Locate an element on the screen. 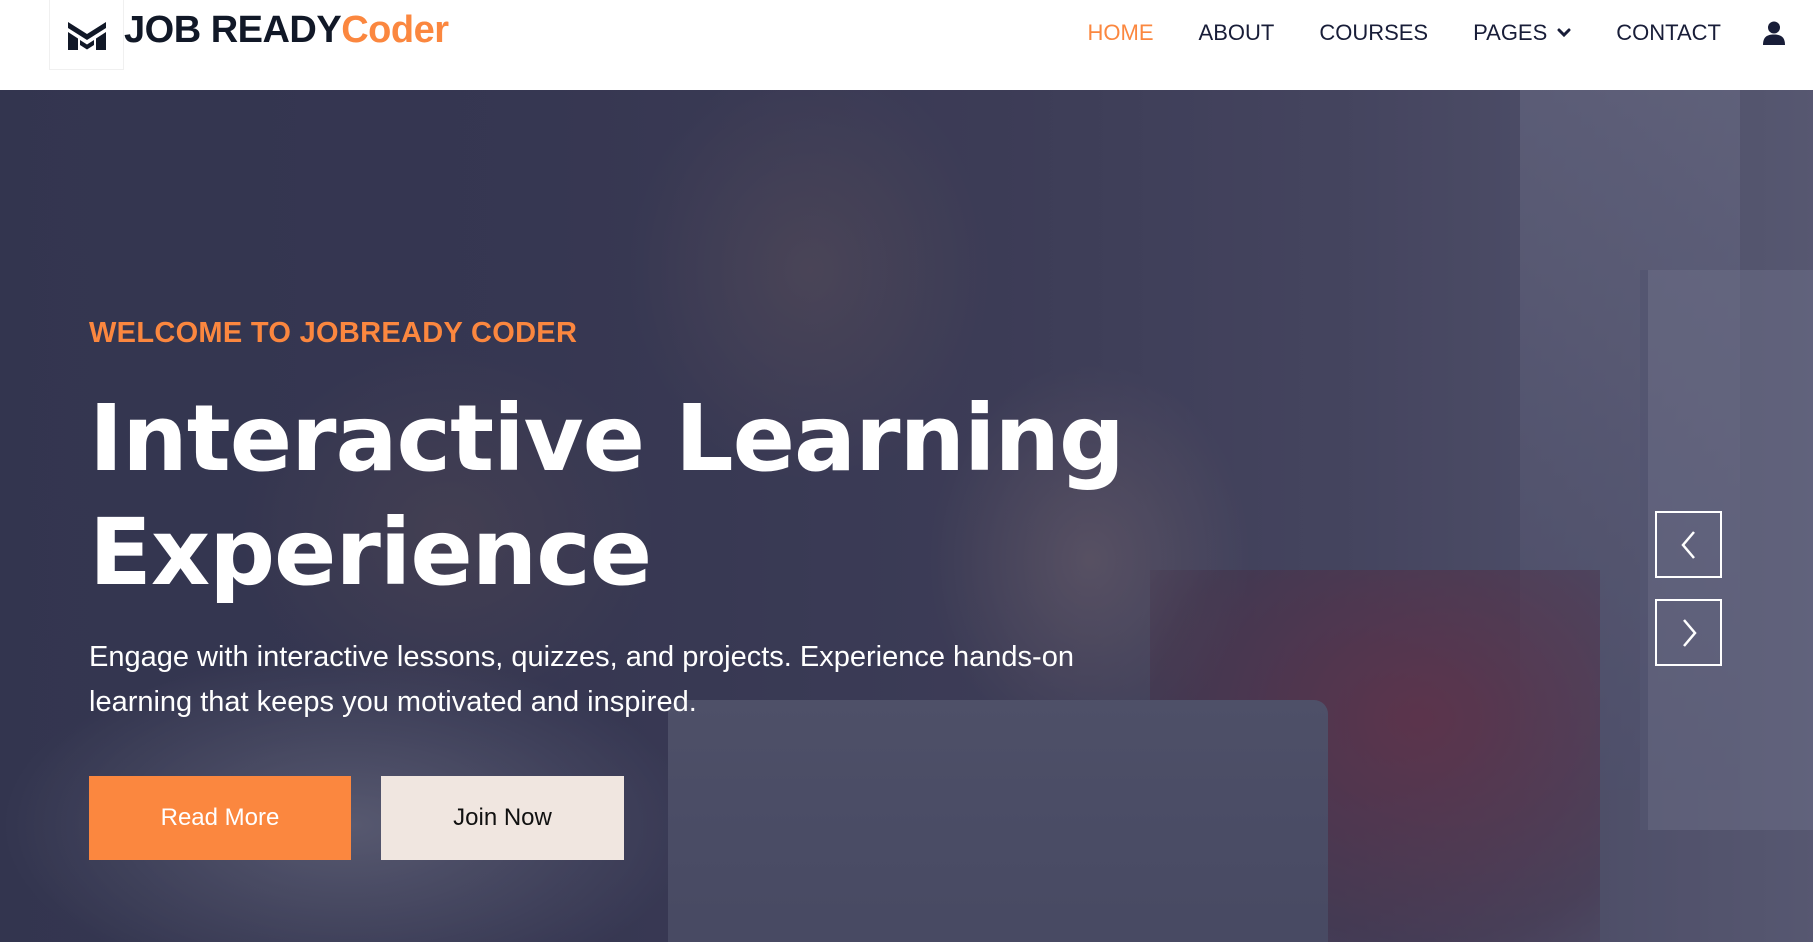 The width and height of the screenshot is (1813, 942). chevron-right-icon is located at coordinates (1689, 632).